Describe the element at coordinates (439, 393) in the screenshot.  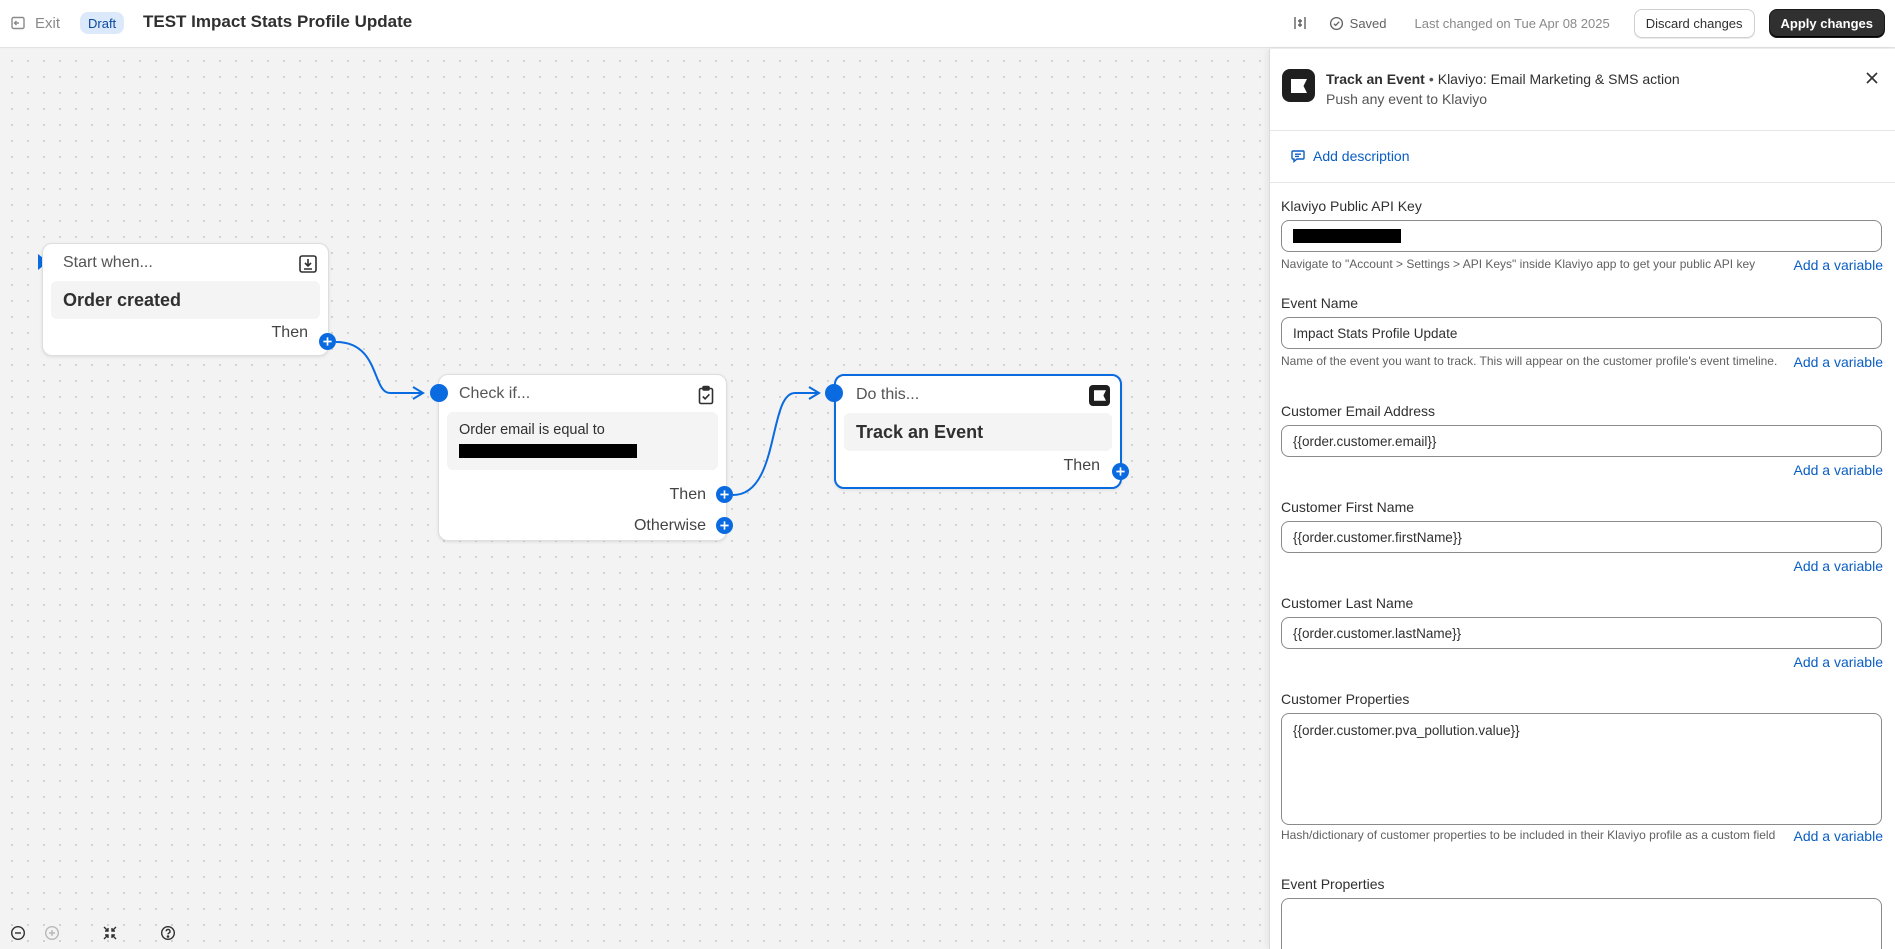
I see `condition-input-port` at that location.